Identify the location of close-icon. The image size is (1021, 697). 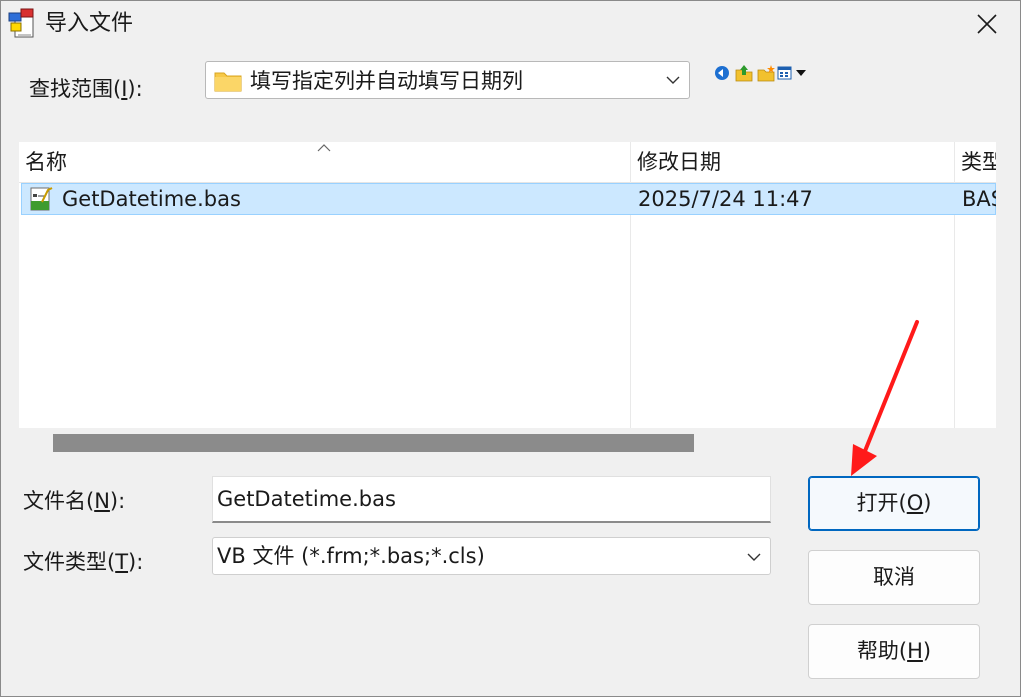
(987, 24).